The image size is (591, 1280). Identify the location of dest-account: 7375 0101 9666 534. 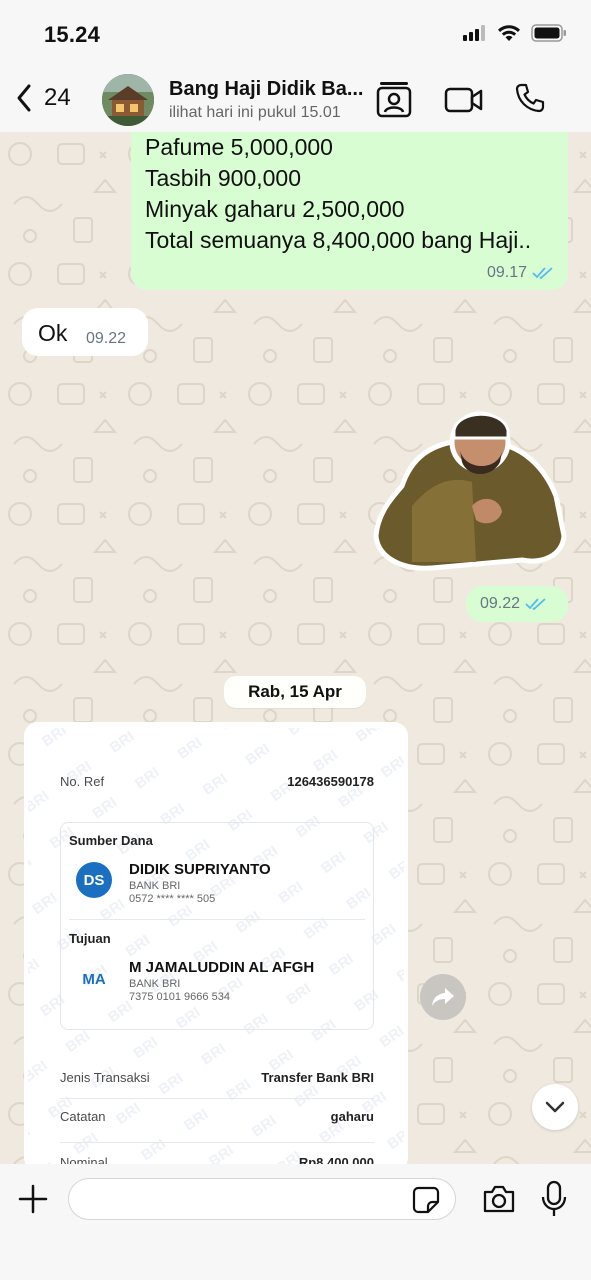
(179, 997).